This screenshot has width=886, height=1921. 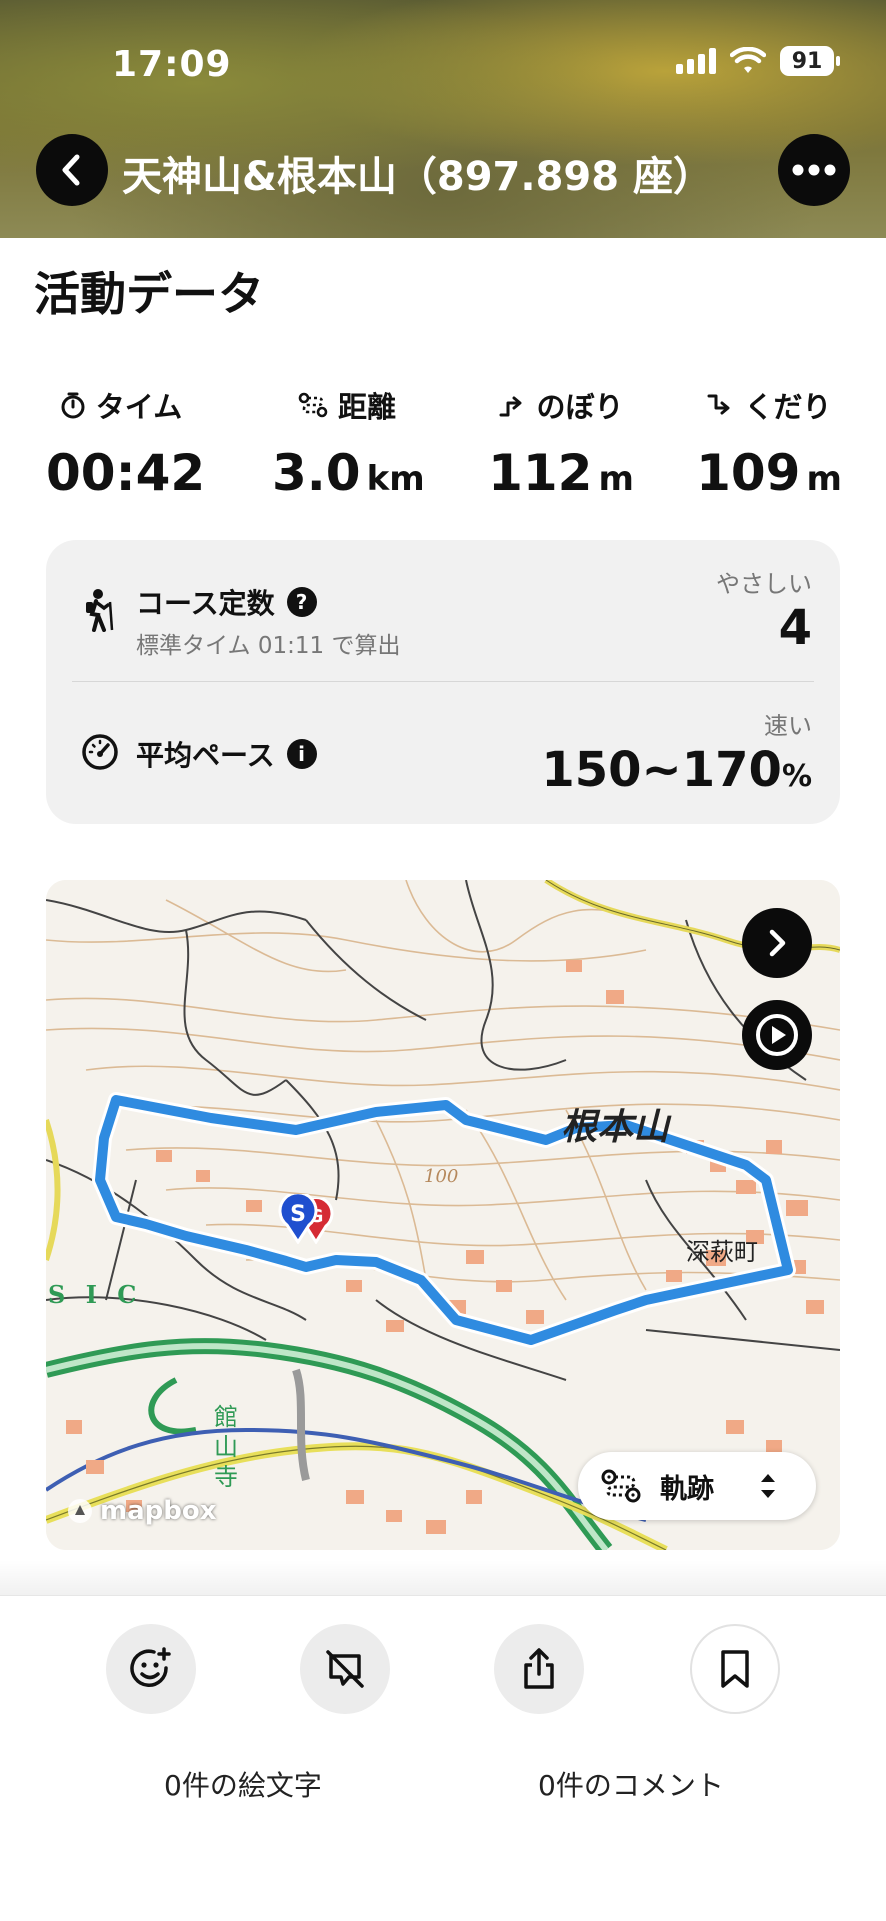 I want to click on stat-ascent-label: のぼり, so click(x=580, y=407).